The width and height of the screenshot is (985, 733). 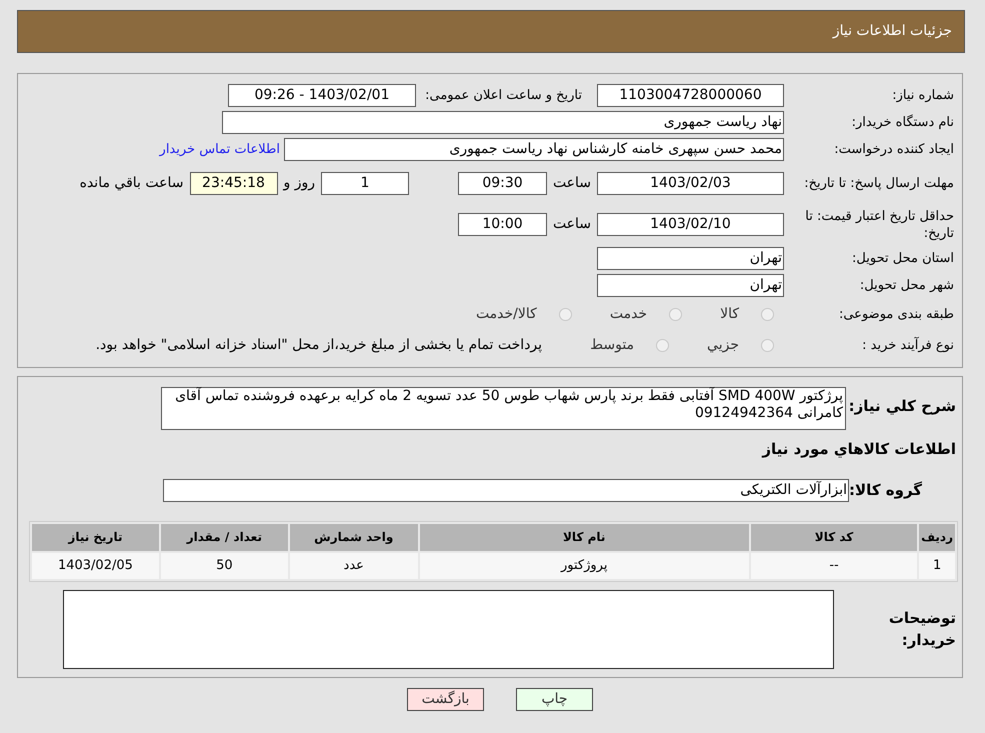 What do you see at coordinates (922, 95) in the screenshot?
I see `field-label: شماره نیاز:` at bounding box center [922, 95].